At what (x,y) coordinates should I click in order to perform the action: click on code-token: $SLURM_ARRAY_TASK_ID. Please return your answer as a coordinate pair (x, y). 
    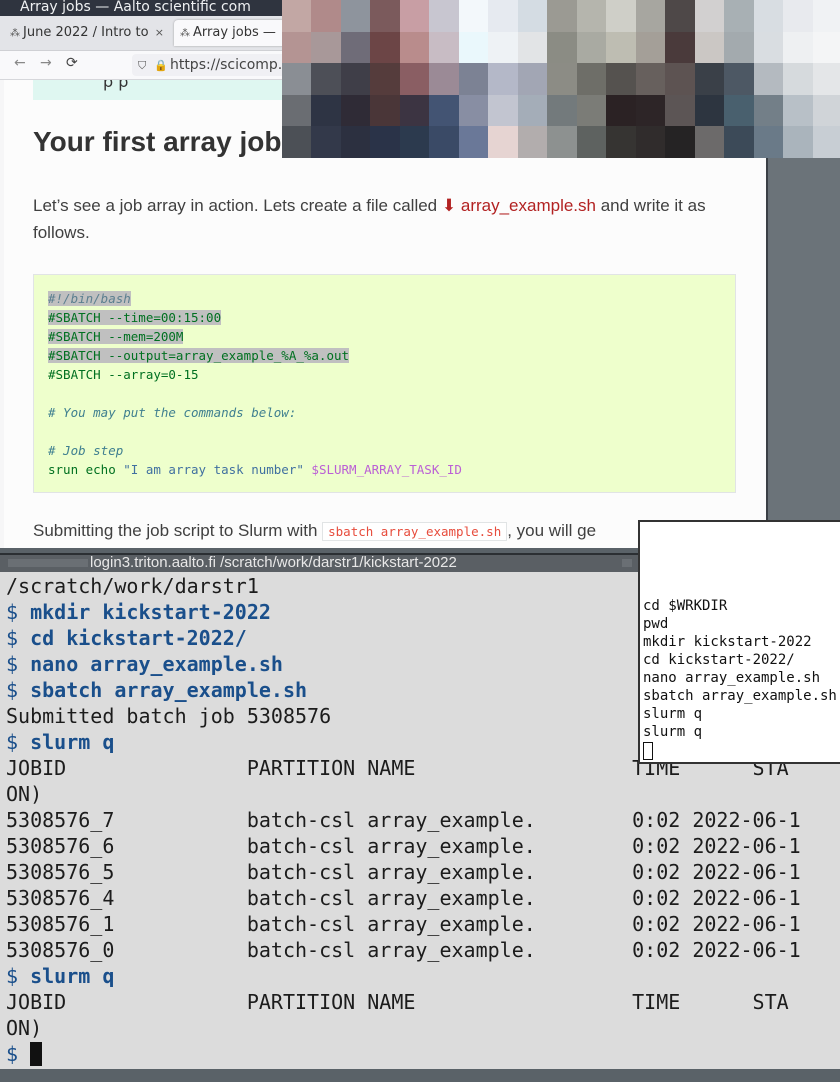
    Looking at the image, I should click on (386, 469).